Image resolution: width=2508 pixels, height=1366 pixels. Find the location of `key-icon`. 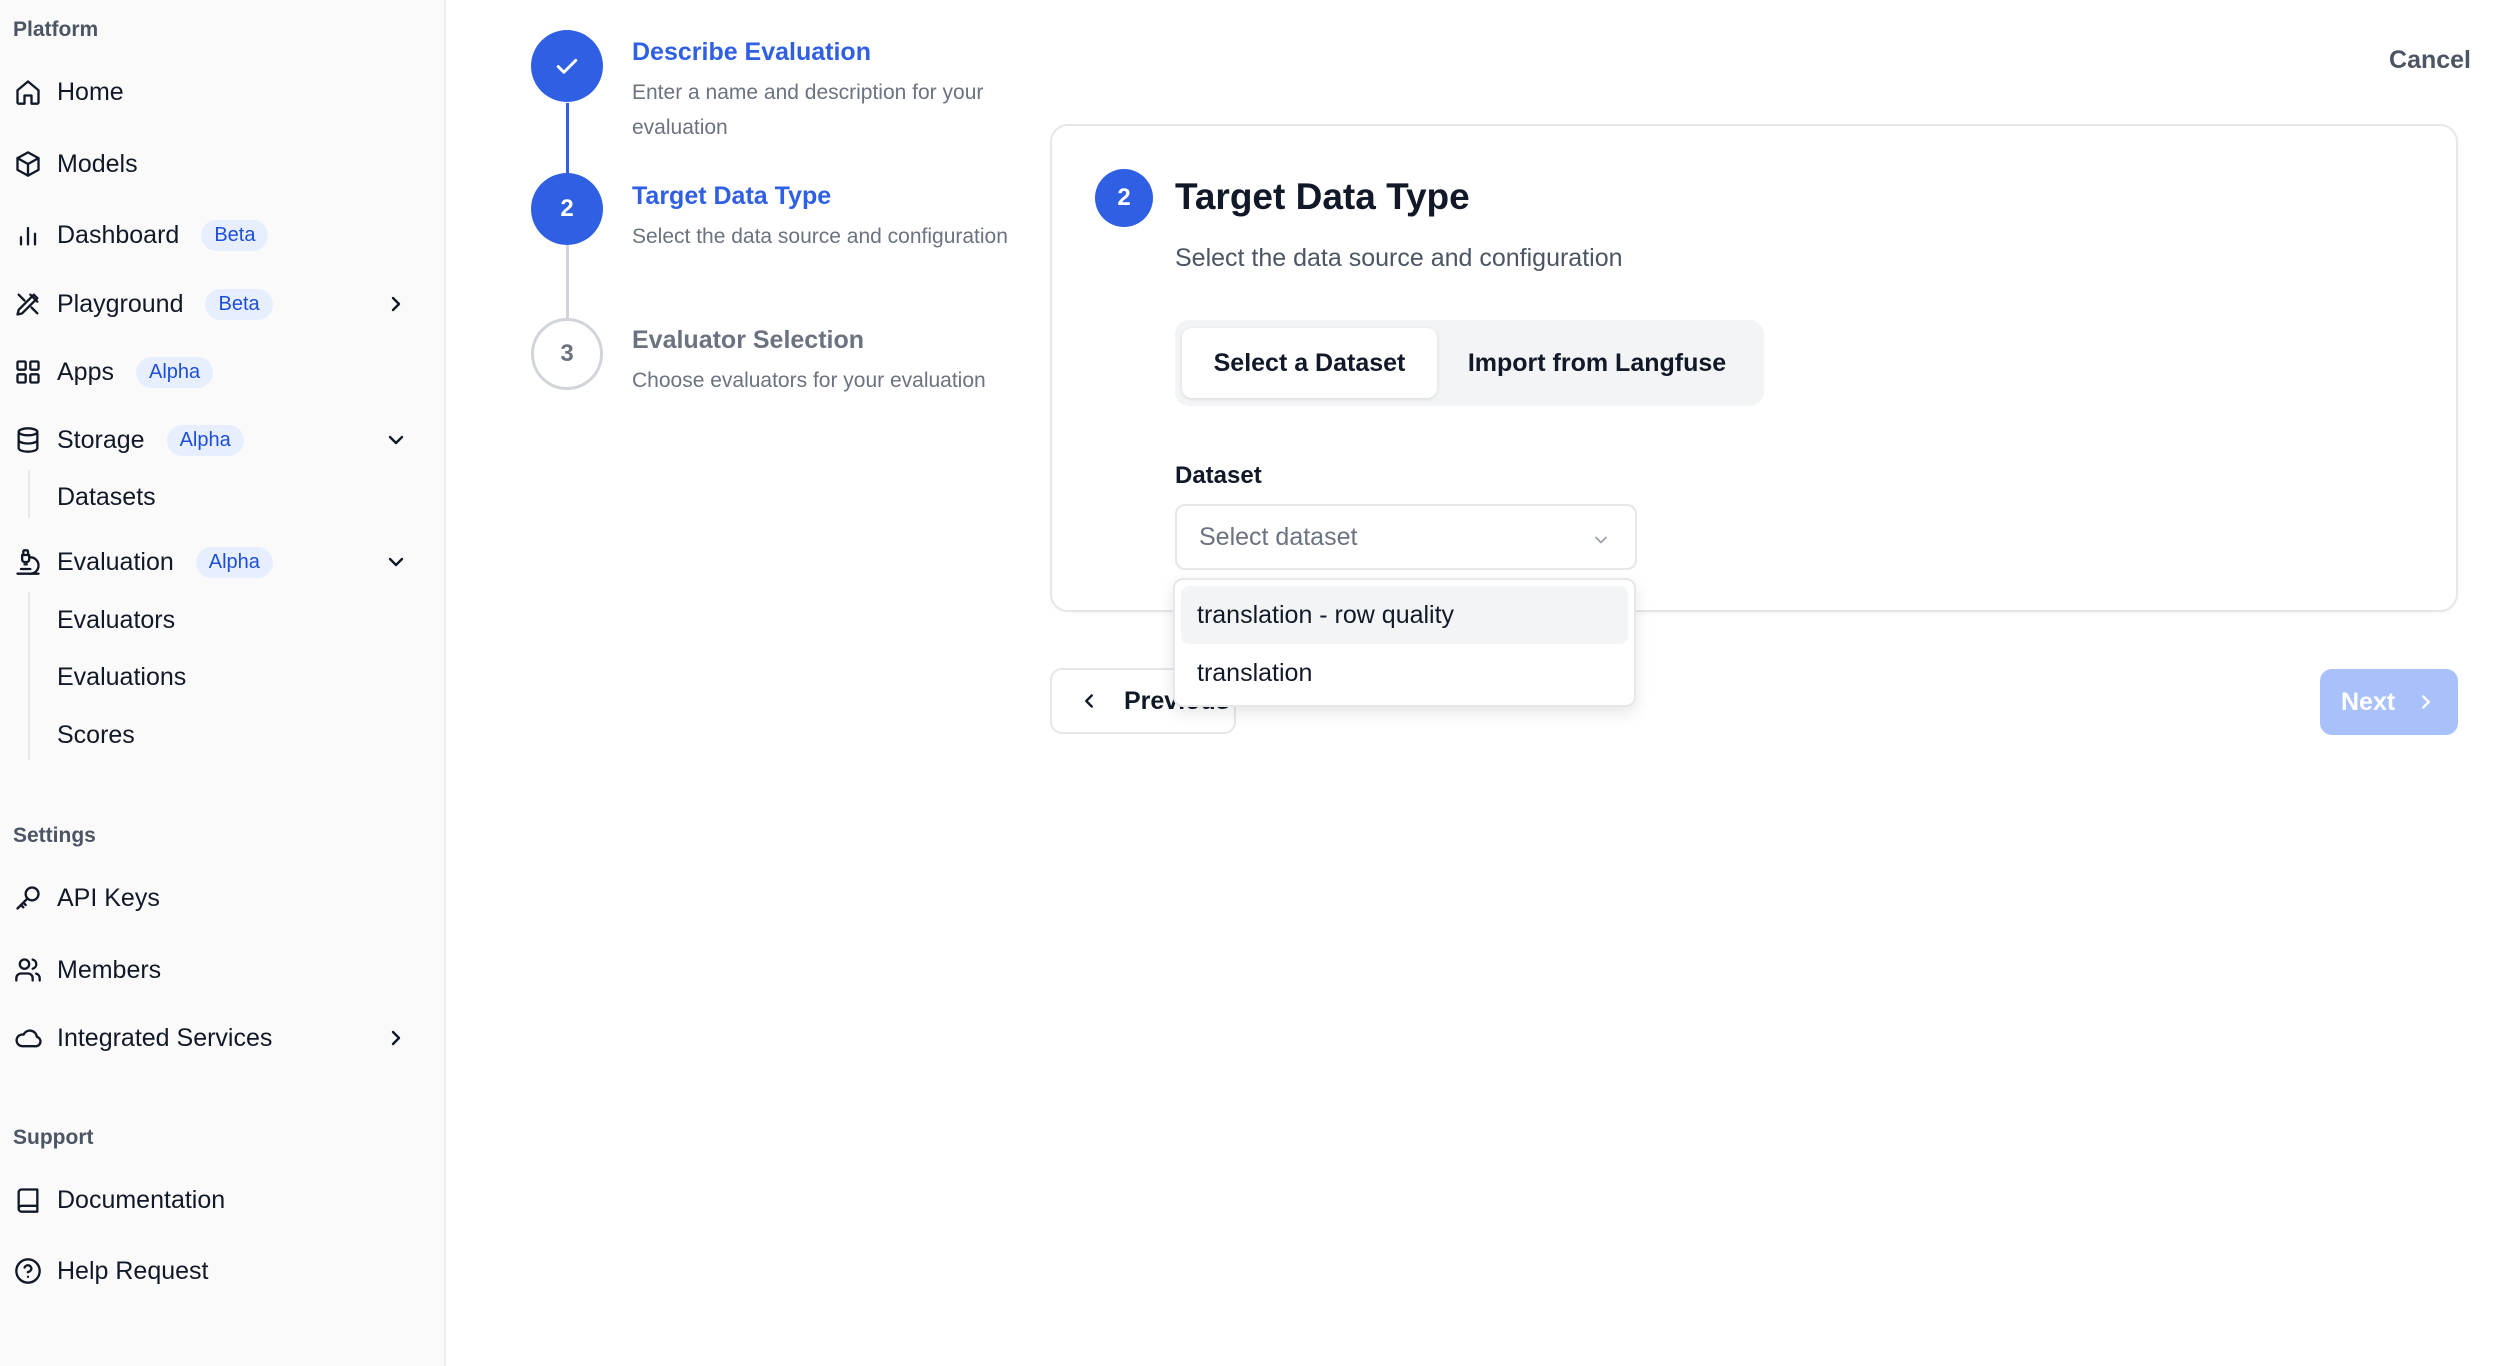

key-icon is located at coordinates (28, 898).